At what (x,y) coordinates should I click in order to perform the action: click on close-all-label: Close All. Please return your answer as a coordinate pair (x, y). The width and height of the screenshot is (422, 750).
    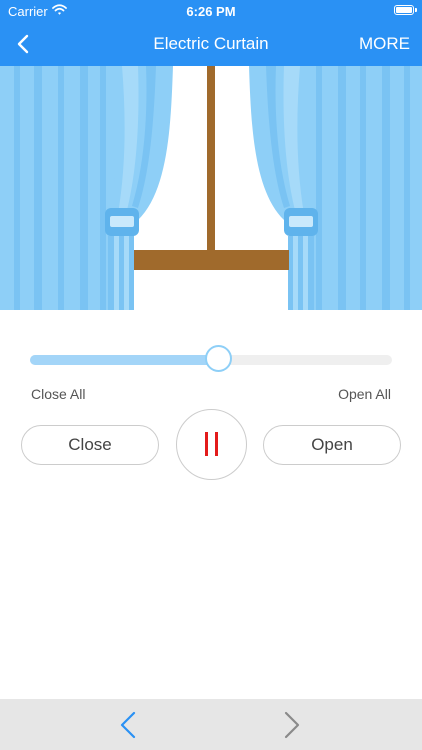
    Looking at the image, I should click on (58, 394).